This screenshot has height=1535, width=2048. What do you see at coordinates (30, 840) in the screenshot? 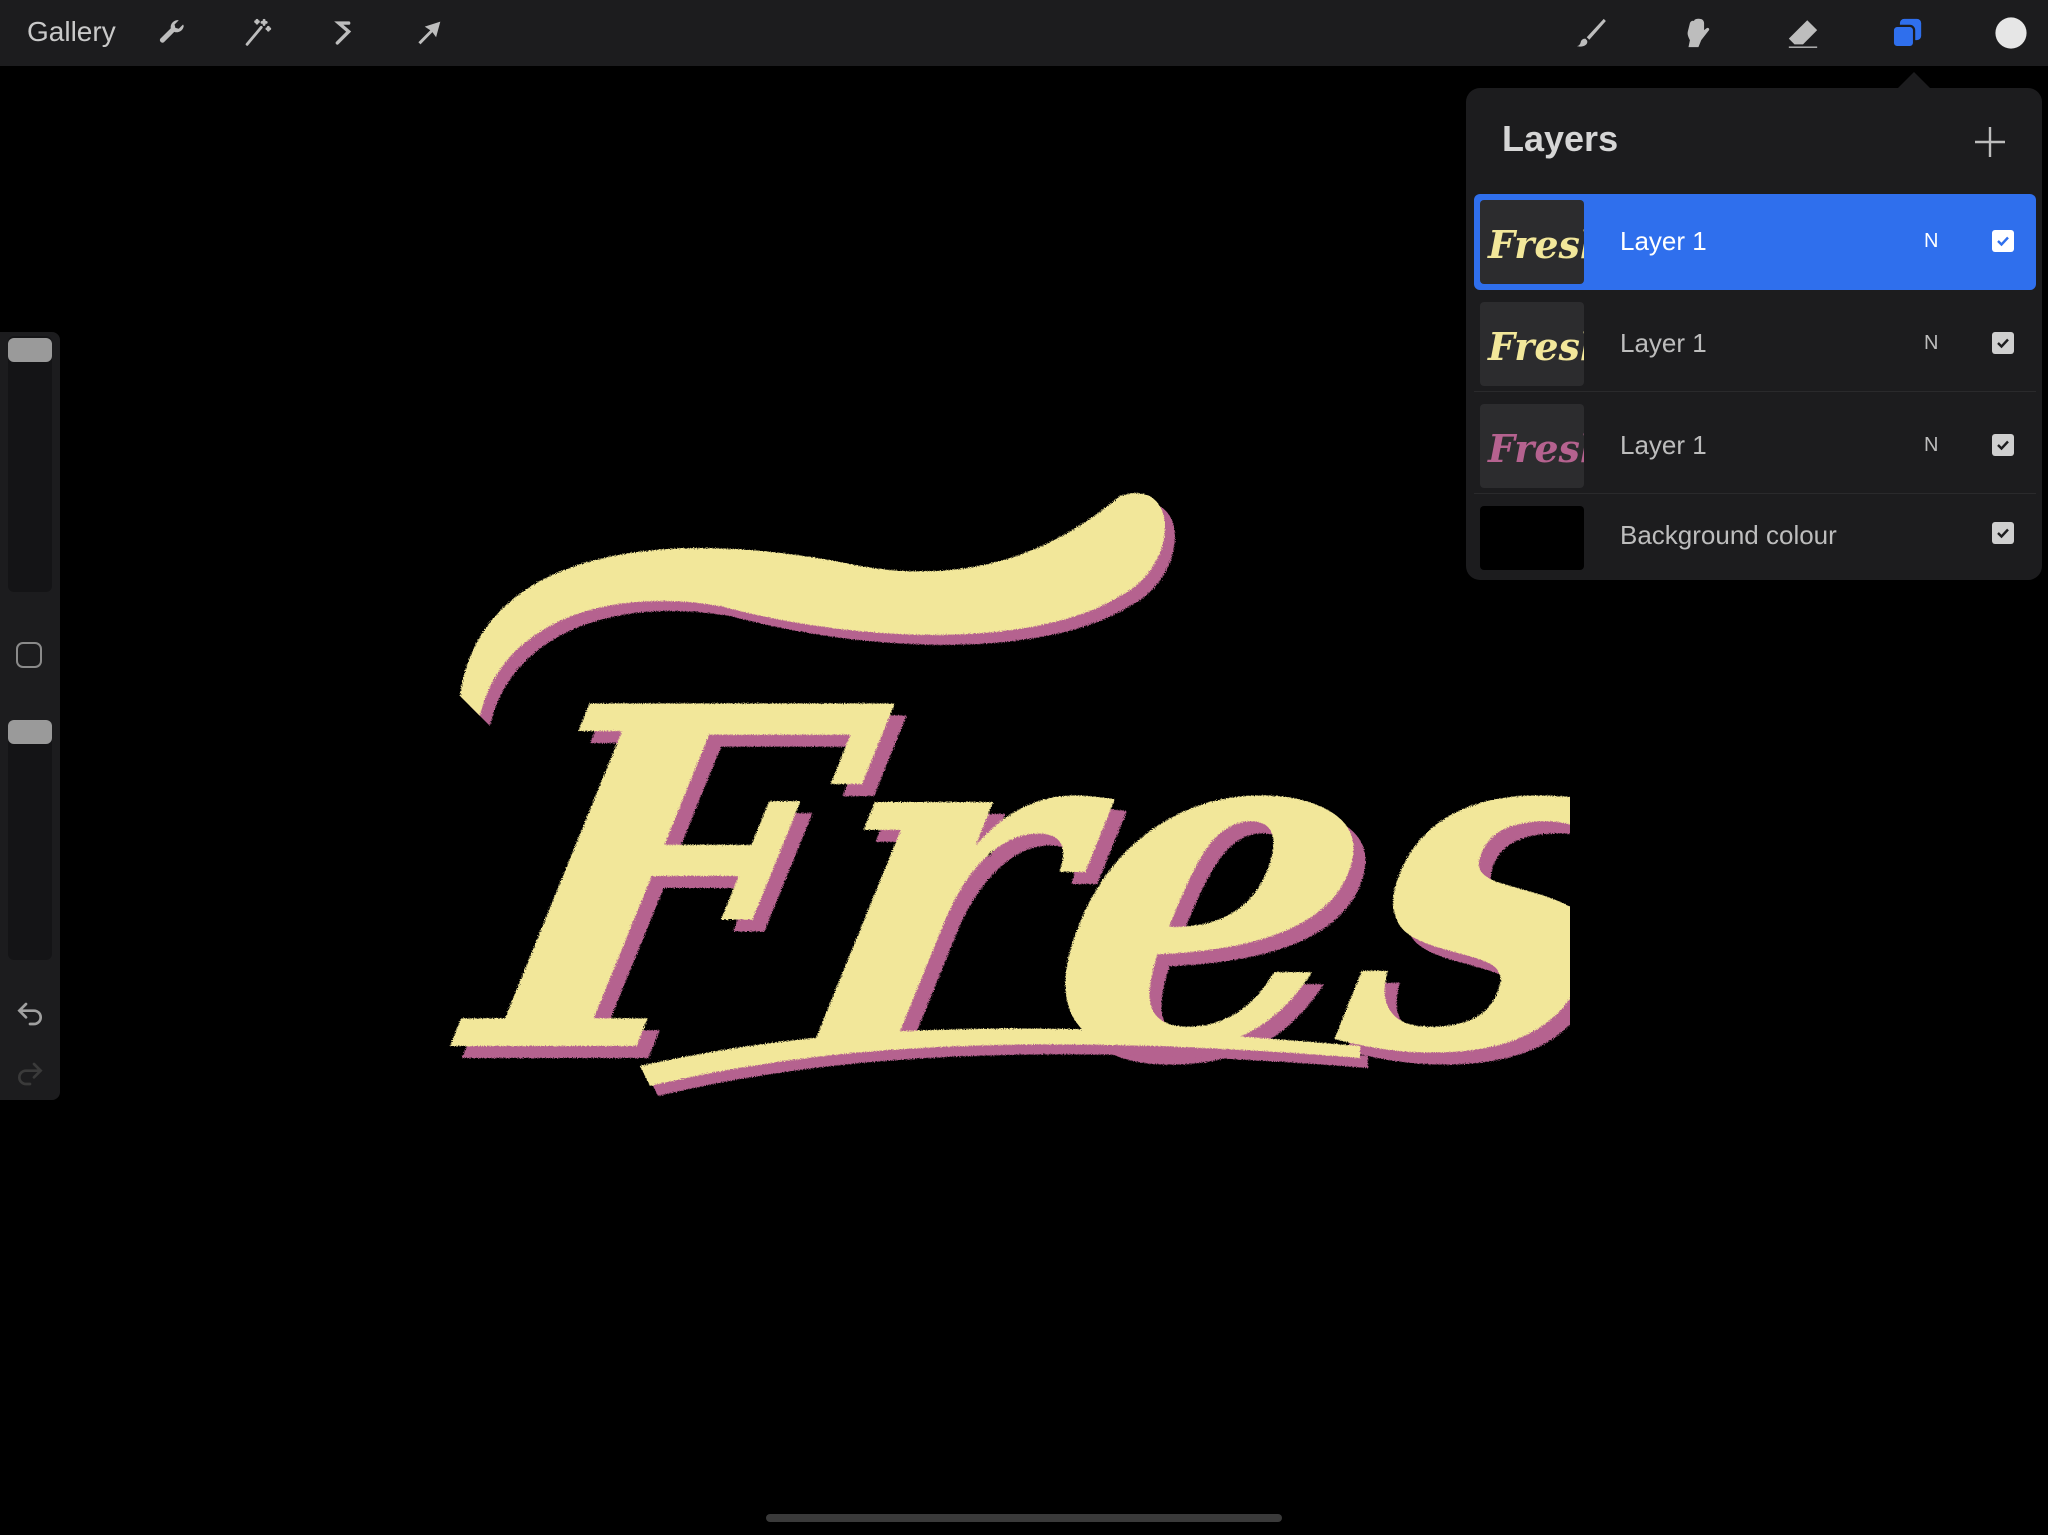
I see `opacity-slider` at bounding box center [30, 840].